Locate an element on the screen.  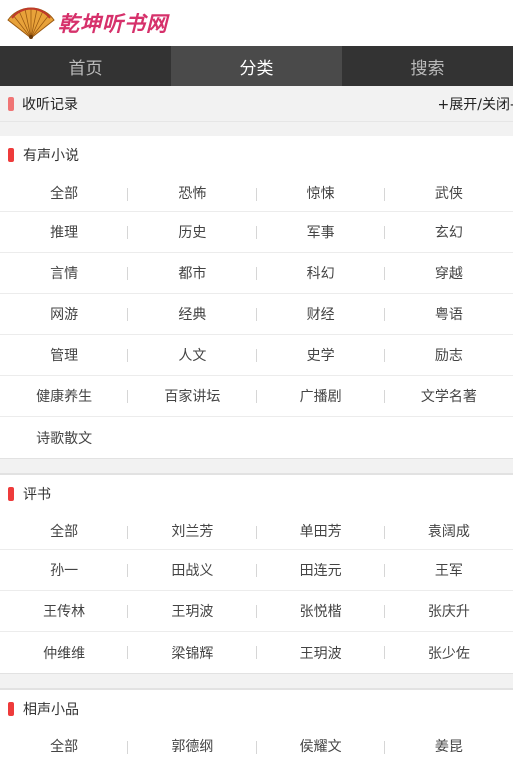
category-link: 单田芳 is located at coordinates (321, 531).